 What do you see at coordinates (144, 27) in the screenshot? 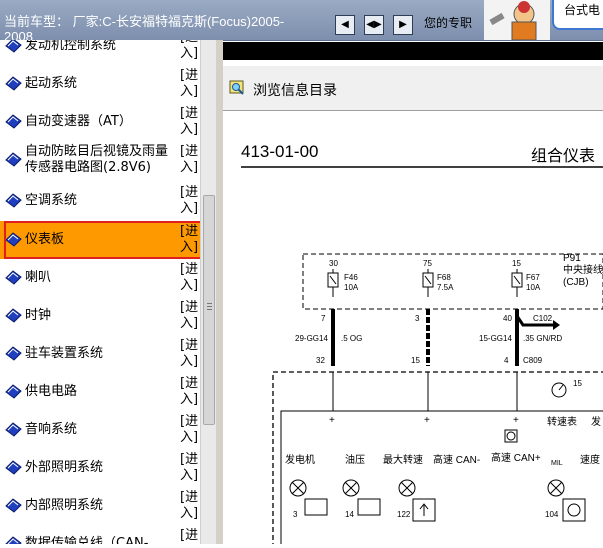
I see `current-vehicle-label: 当前车型： 厂家:C-长安福特福克斯(Focus)2005-2008` at bounding box center [144, 27].